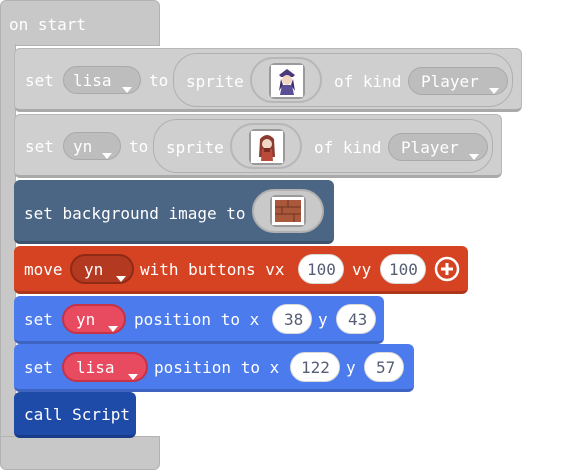  What do you see at coordinates (43, 269) in the screenshot?
I see `move-keyword: move` at bounding box center [43, 269].